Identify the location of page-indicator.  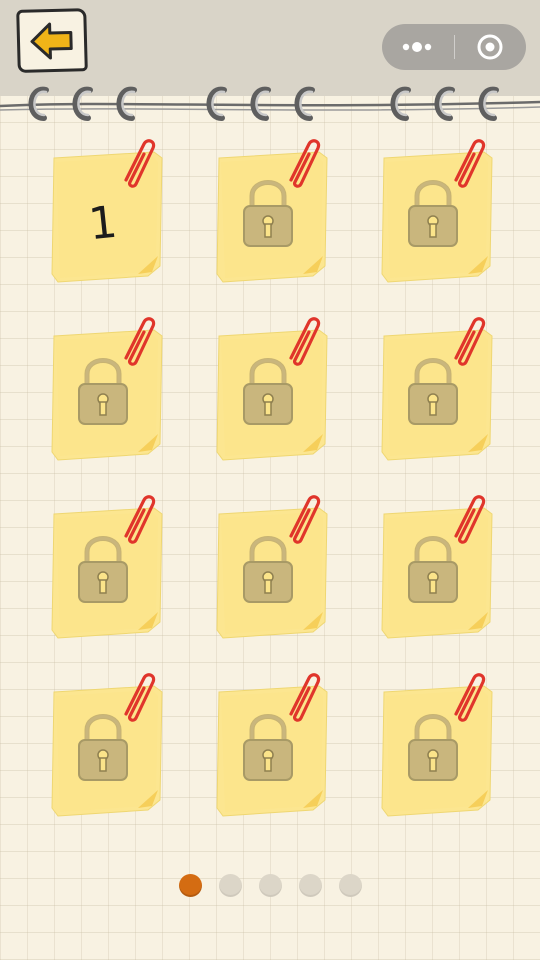
(270, 887).